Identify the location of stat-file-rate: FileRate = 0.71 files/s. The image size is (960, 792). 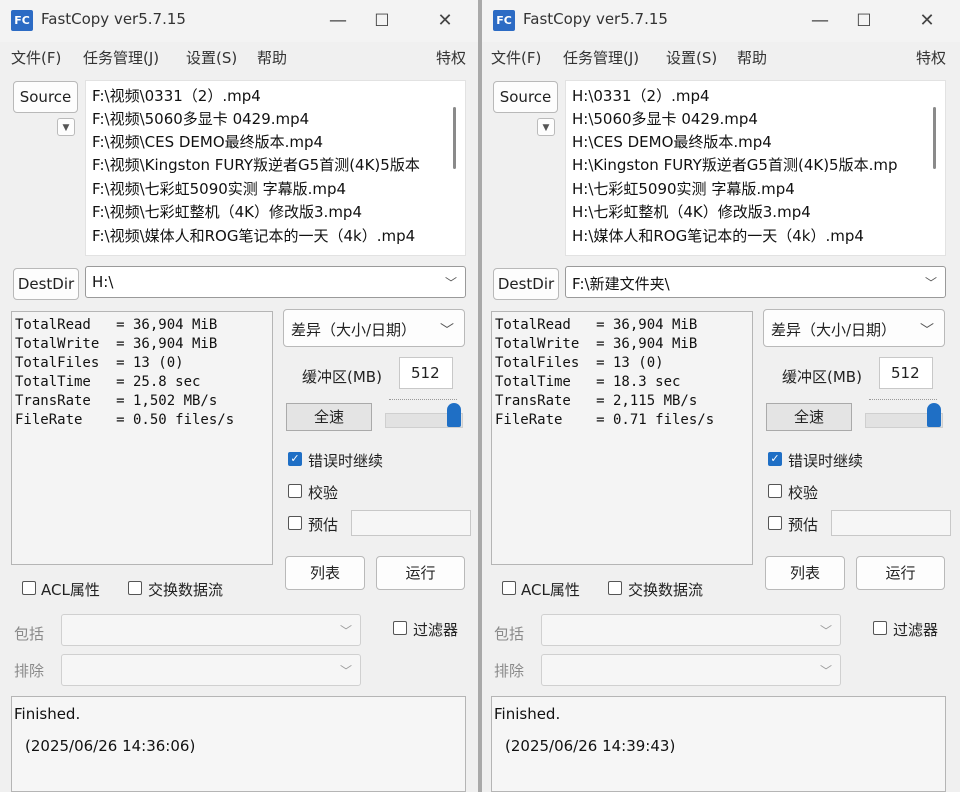
(605, 420).